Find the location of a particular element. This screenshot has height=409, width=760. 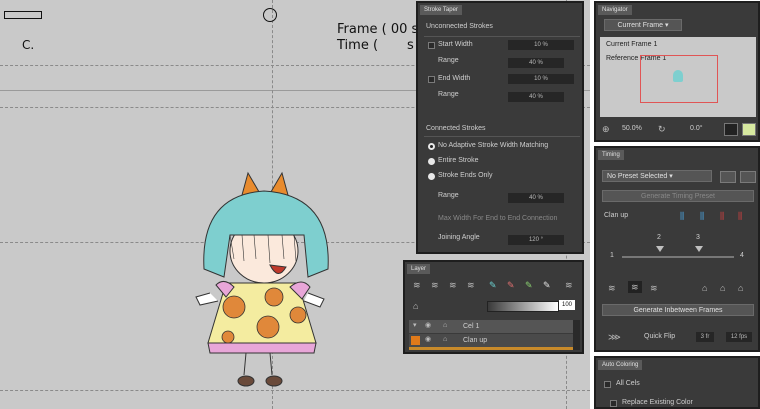

timing-slider-track is located at coordinates (678, 257).